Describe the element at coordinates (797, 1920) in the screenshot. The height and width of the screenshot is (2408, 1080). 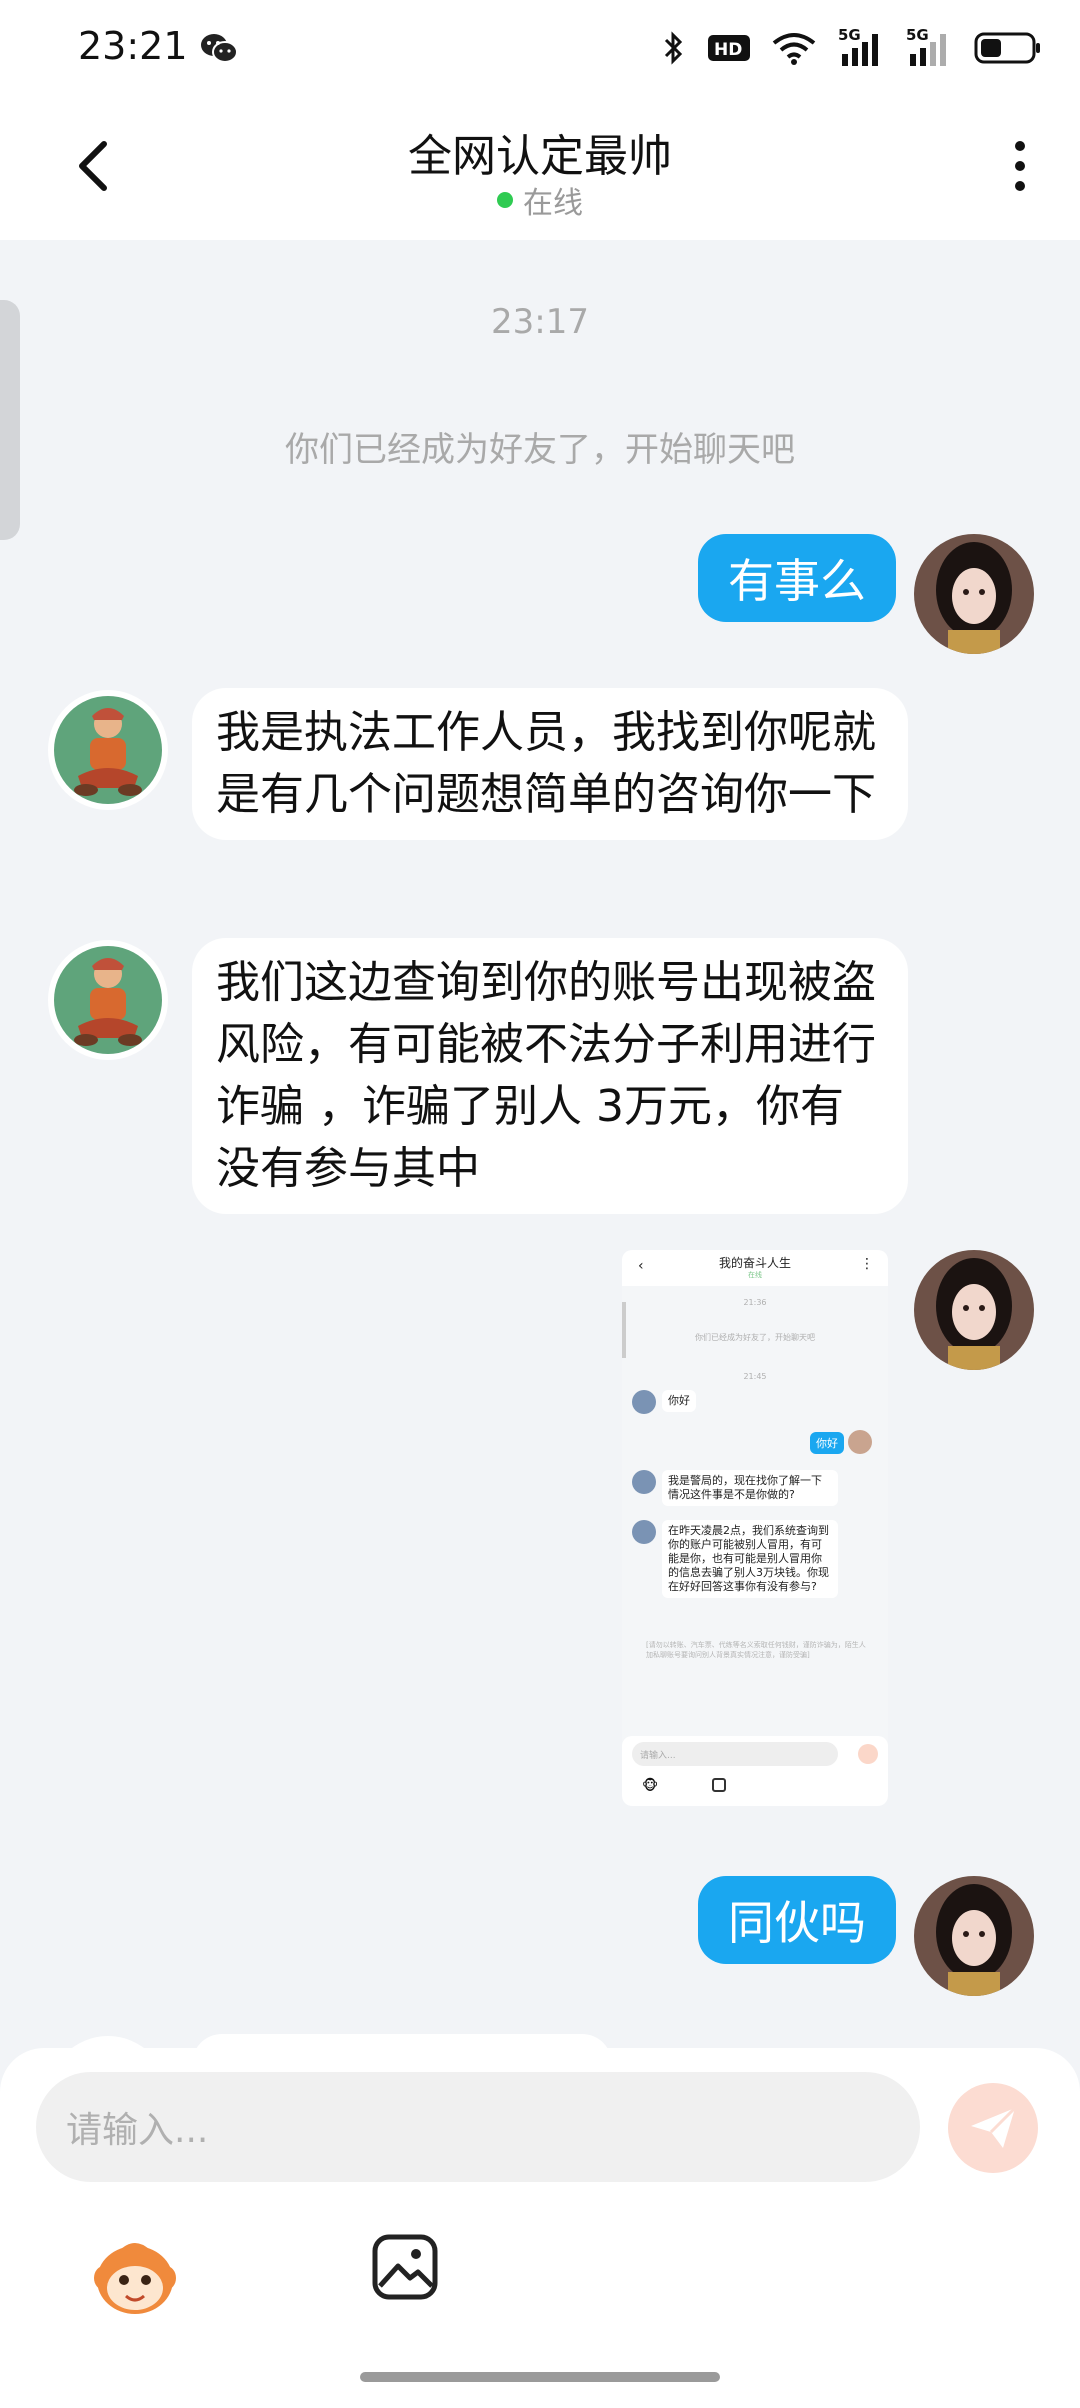
I see `message-bubble-outgoing: 同伙吗` at that location.